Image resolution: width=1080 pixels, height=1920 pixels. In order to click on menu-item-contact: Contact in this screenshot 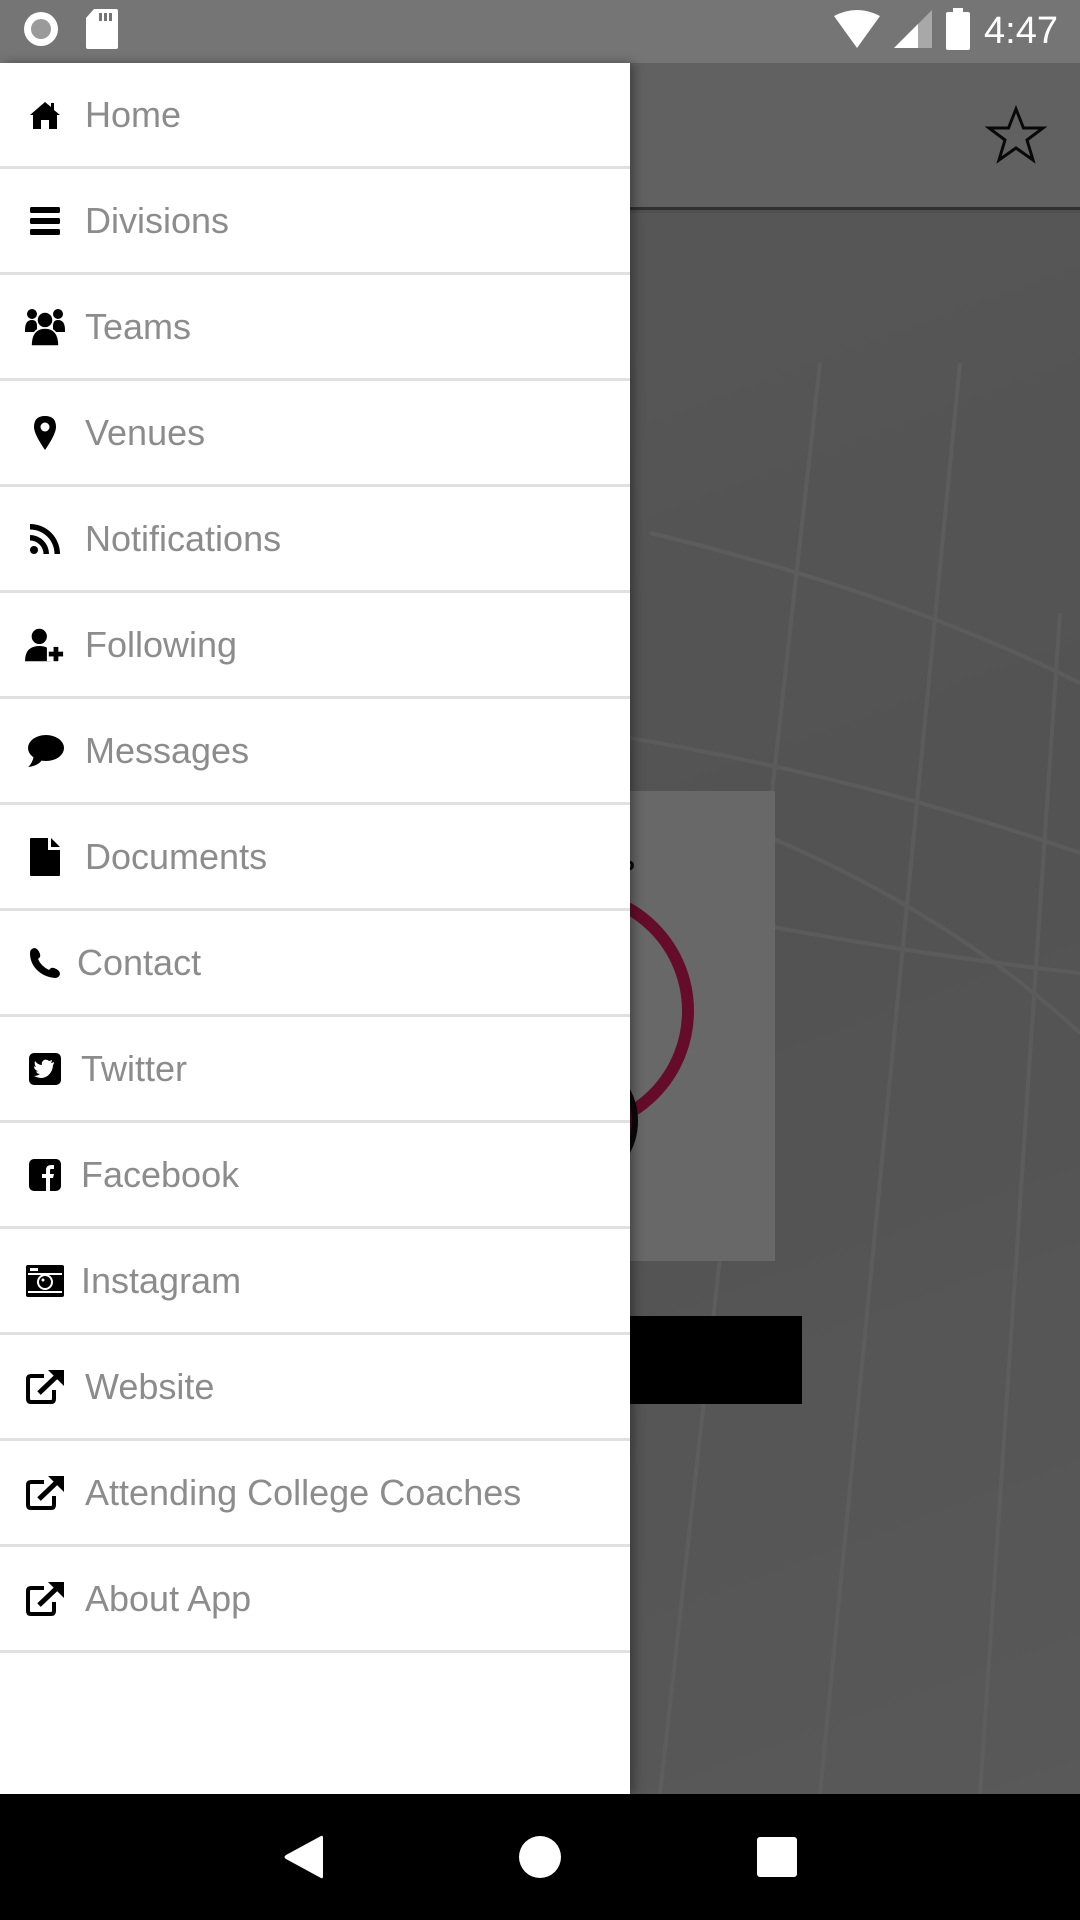, I will do `click(315, 964)`.